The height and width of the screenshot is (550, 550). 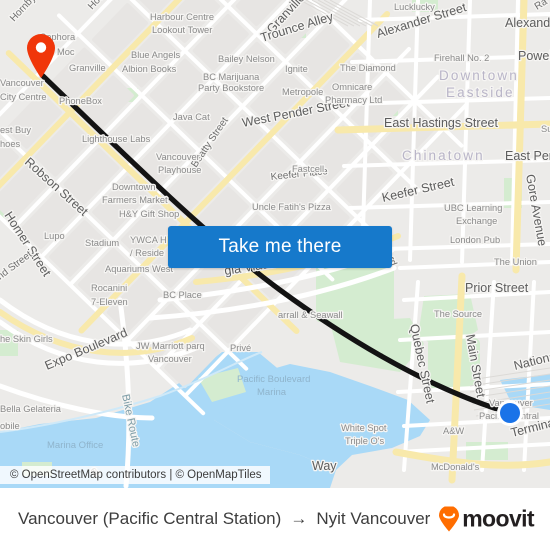 I want to click on arrow-icon: →, so click(x=299, y=518).